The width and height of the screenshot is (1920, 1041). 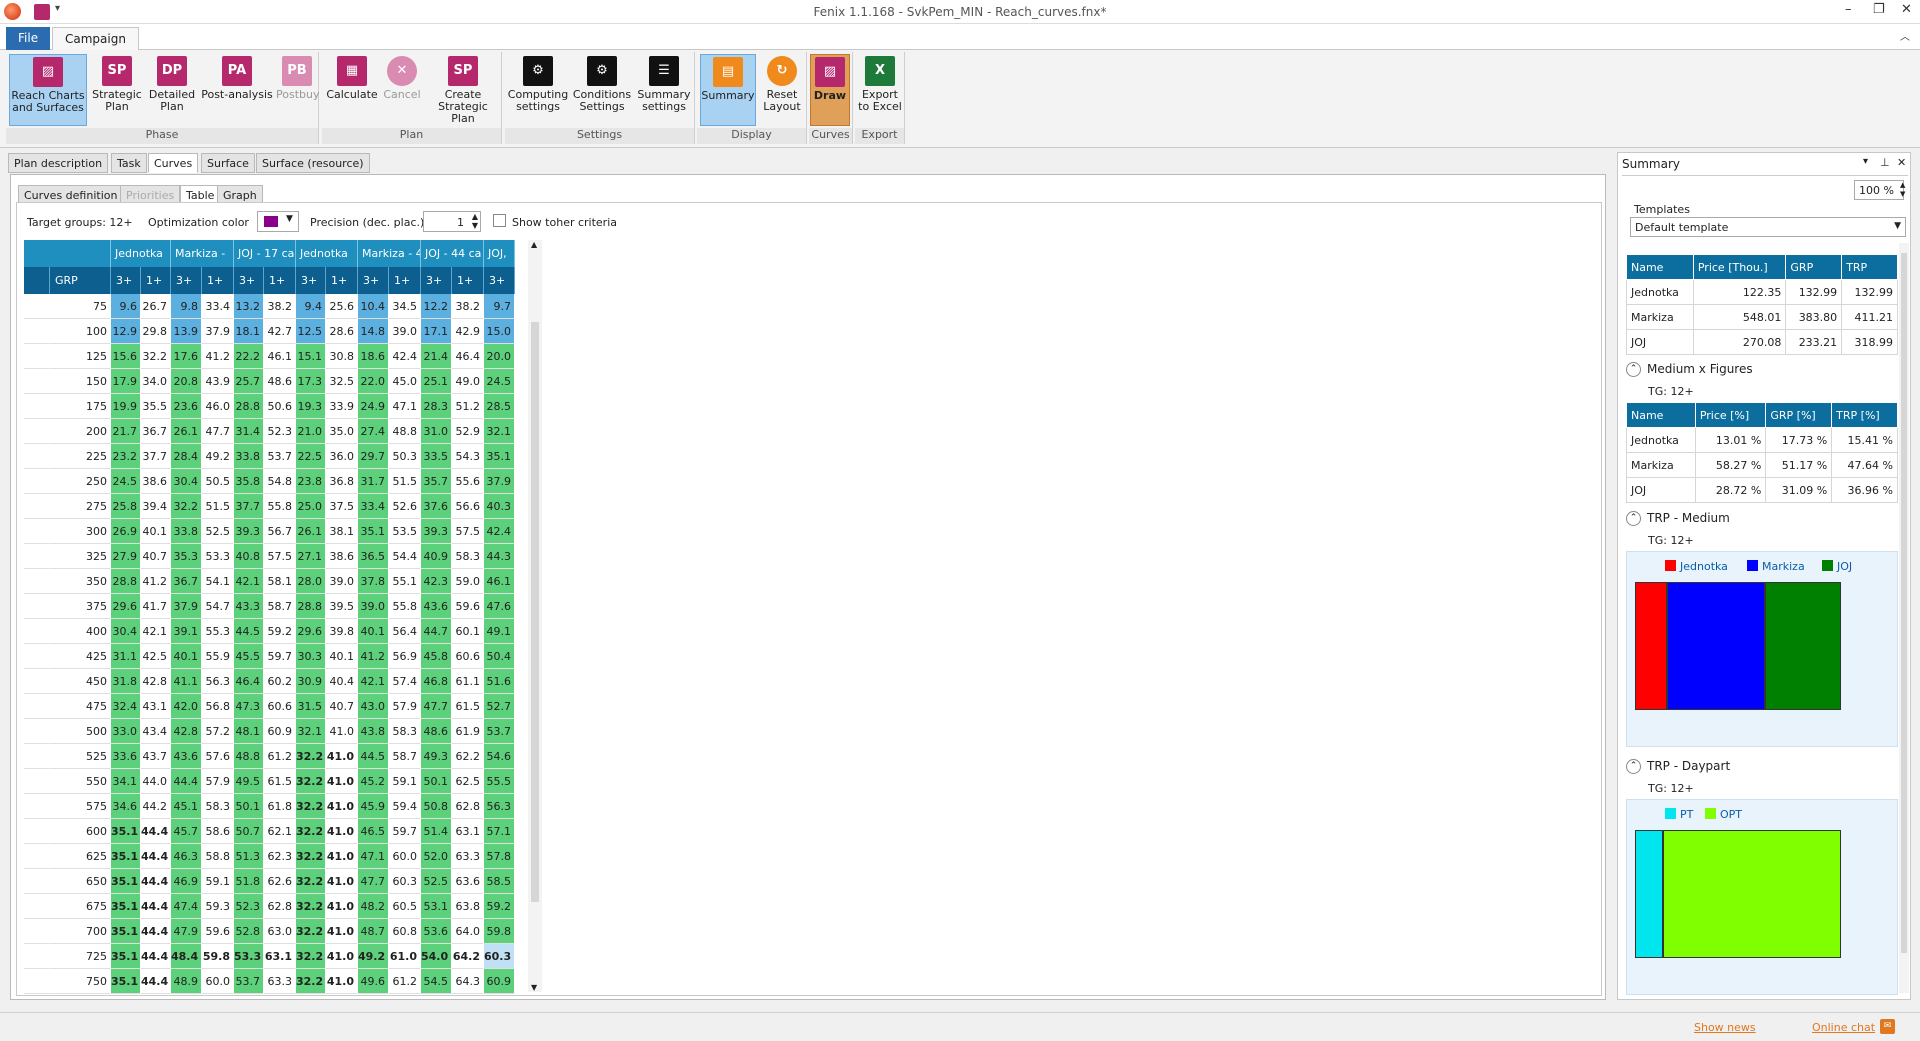 What do you see at coordinates (782, 90) in the screenshot?
I see `reset-layout-button: ↻ Reset Layout` at bounding box center [782, 90].